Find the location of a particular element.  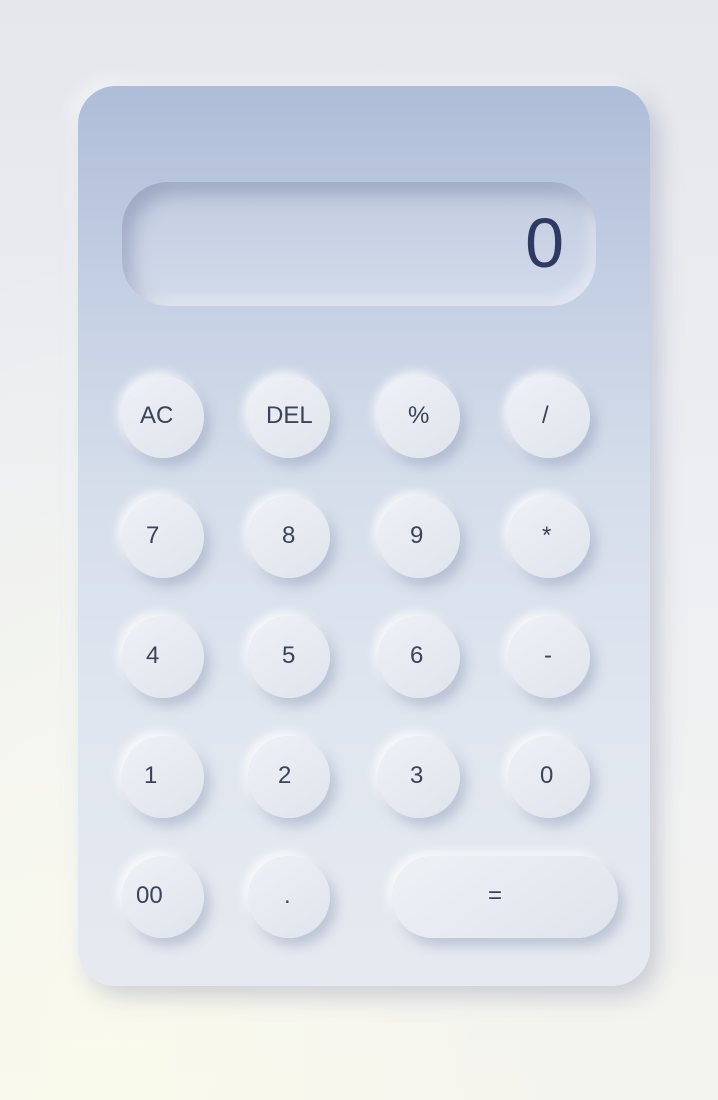

digit-9-label: 9 is located at coordinates (417, 535).